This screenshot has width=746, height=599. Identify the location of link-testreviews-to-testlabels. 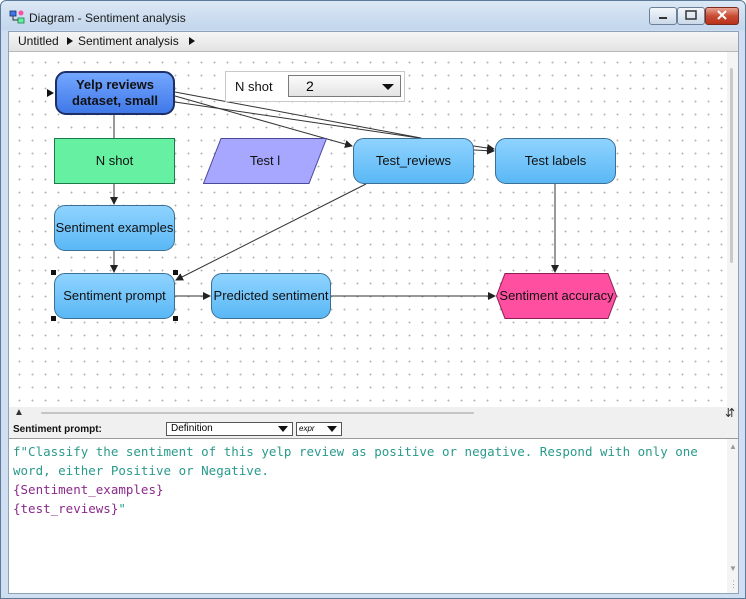
(484, 150).